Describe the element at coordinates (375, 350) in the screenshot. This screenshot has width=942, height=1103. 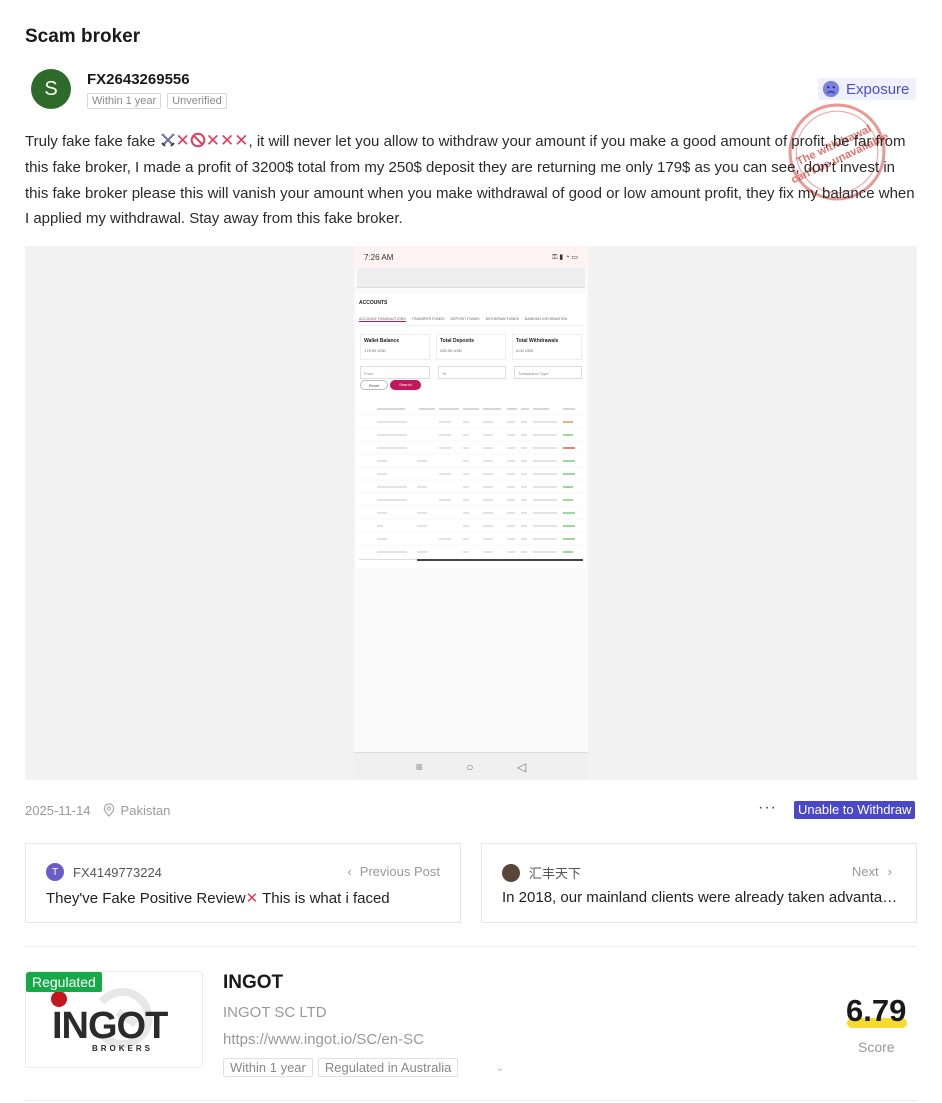
I see `summary-value: 179.00 USD` at that location.